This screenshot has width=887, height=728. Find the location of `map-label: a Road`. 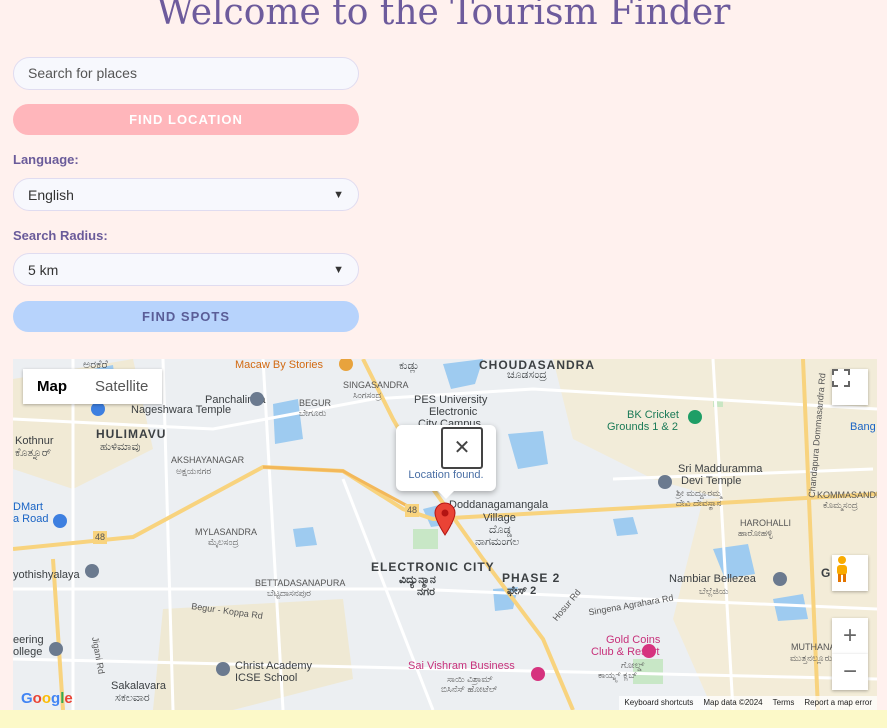

map-label: a Road is located at coordinates (31, 519).